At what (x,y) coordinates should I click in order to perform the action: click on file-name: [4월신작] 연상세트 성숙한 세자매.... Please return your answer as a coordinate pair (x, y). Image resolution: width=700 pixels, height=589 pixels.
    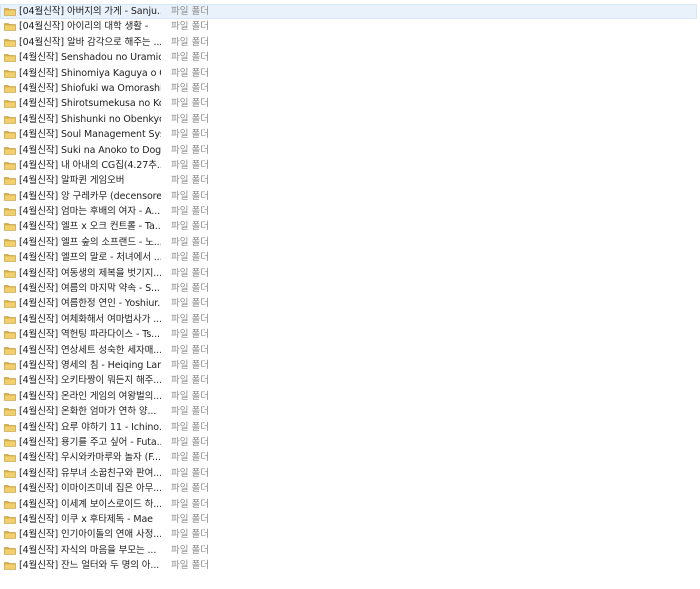
    Looking at the image, I should click on (90, 350).